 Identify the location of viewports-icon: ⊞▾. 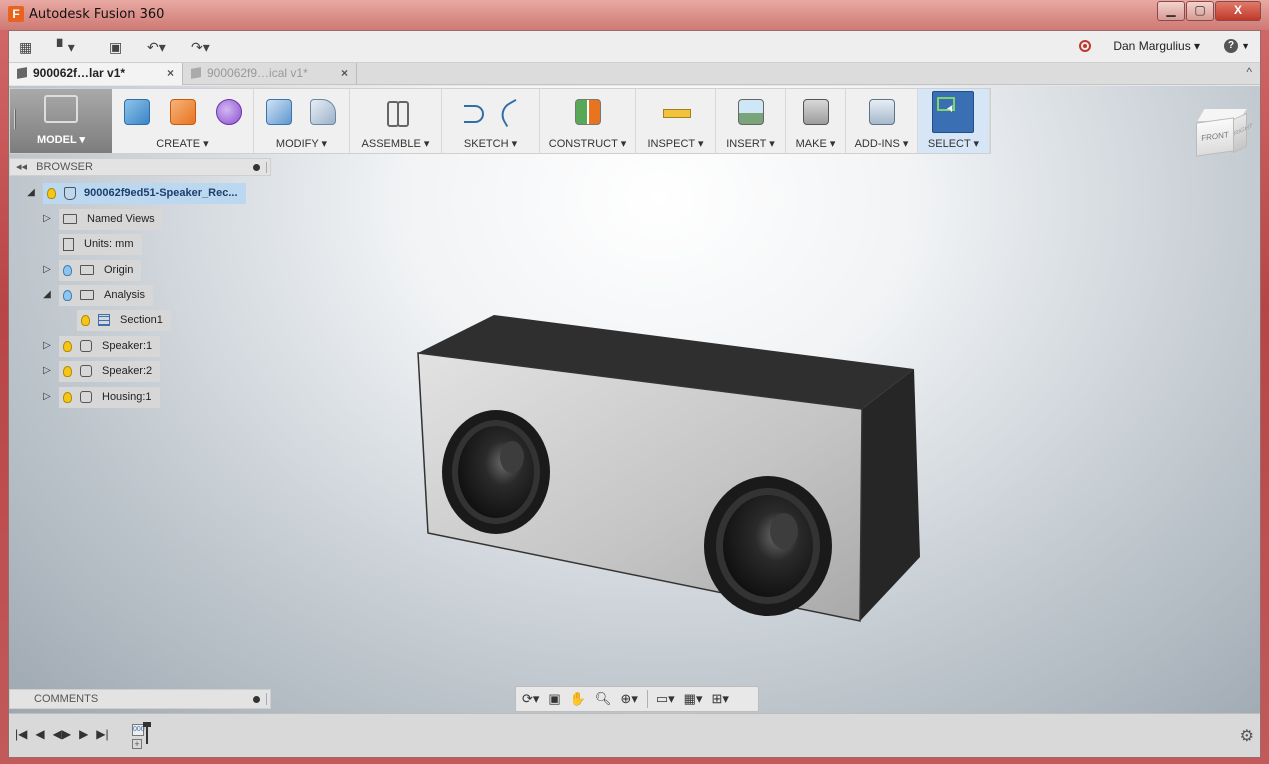
(719, 699).